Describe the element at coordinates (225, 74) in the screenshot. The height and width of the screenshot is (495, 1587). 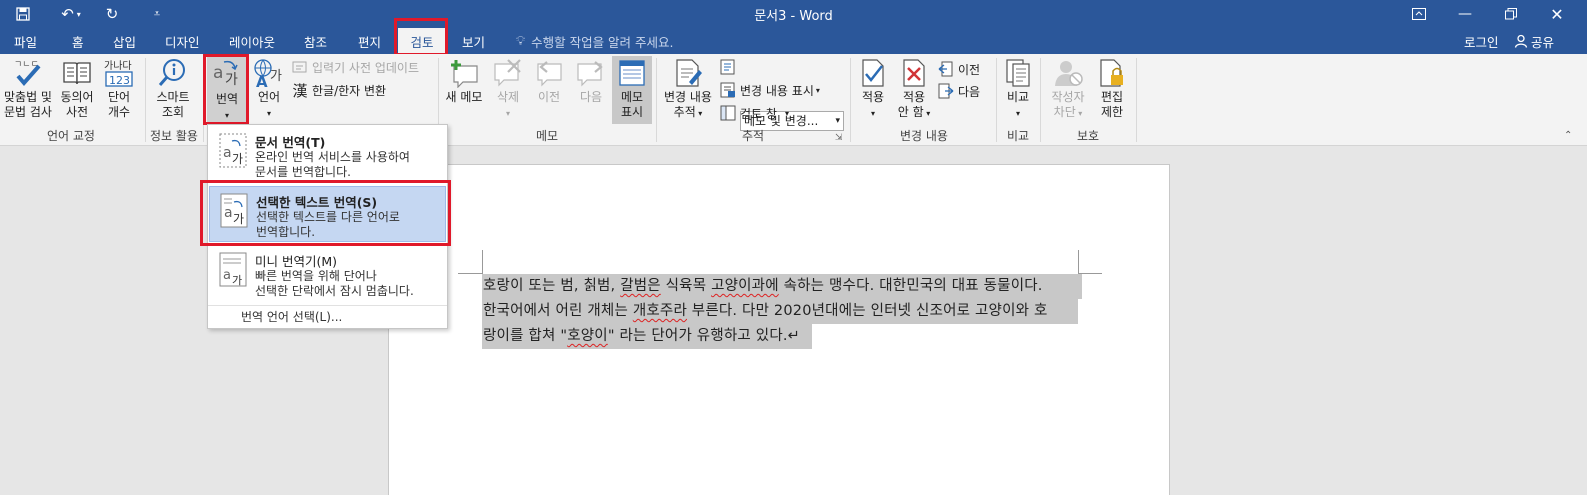
I see `translate-icon: a 가` at that location.